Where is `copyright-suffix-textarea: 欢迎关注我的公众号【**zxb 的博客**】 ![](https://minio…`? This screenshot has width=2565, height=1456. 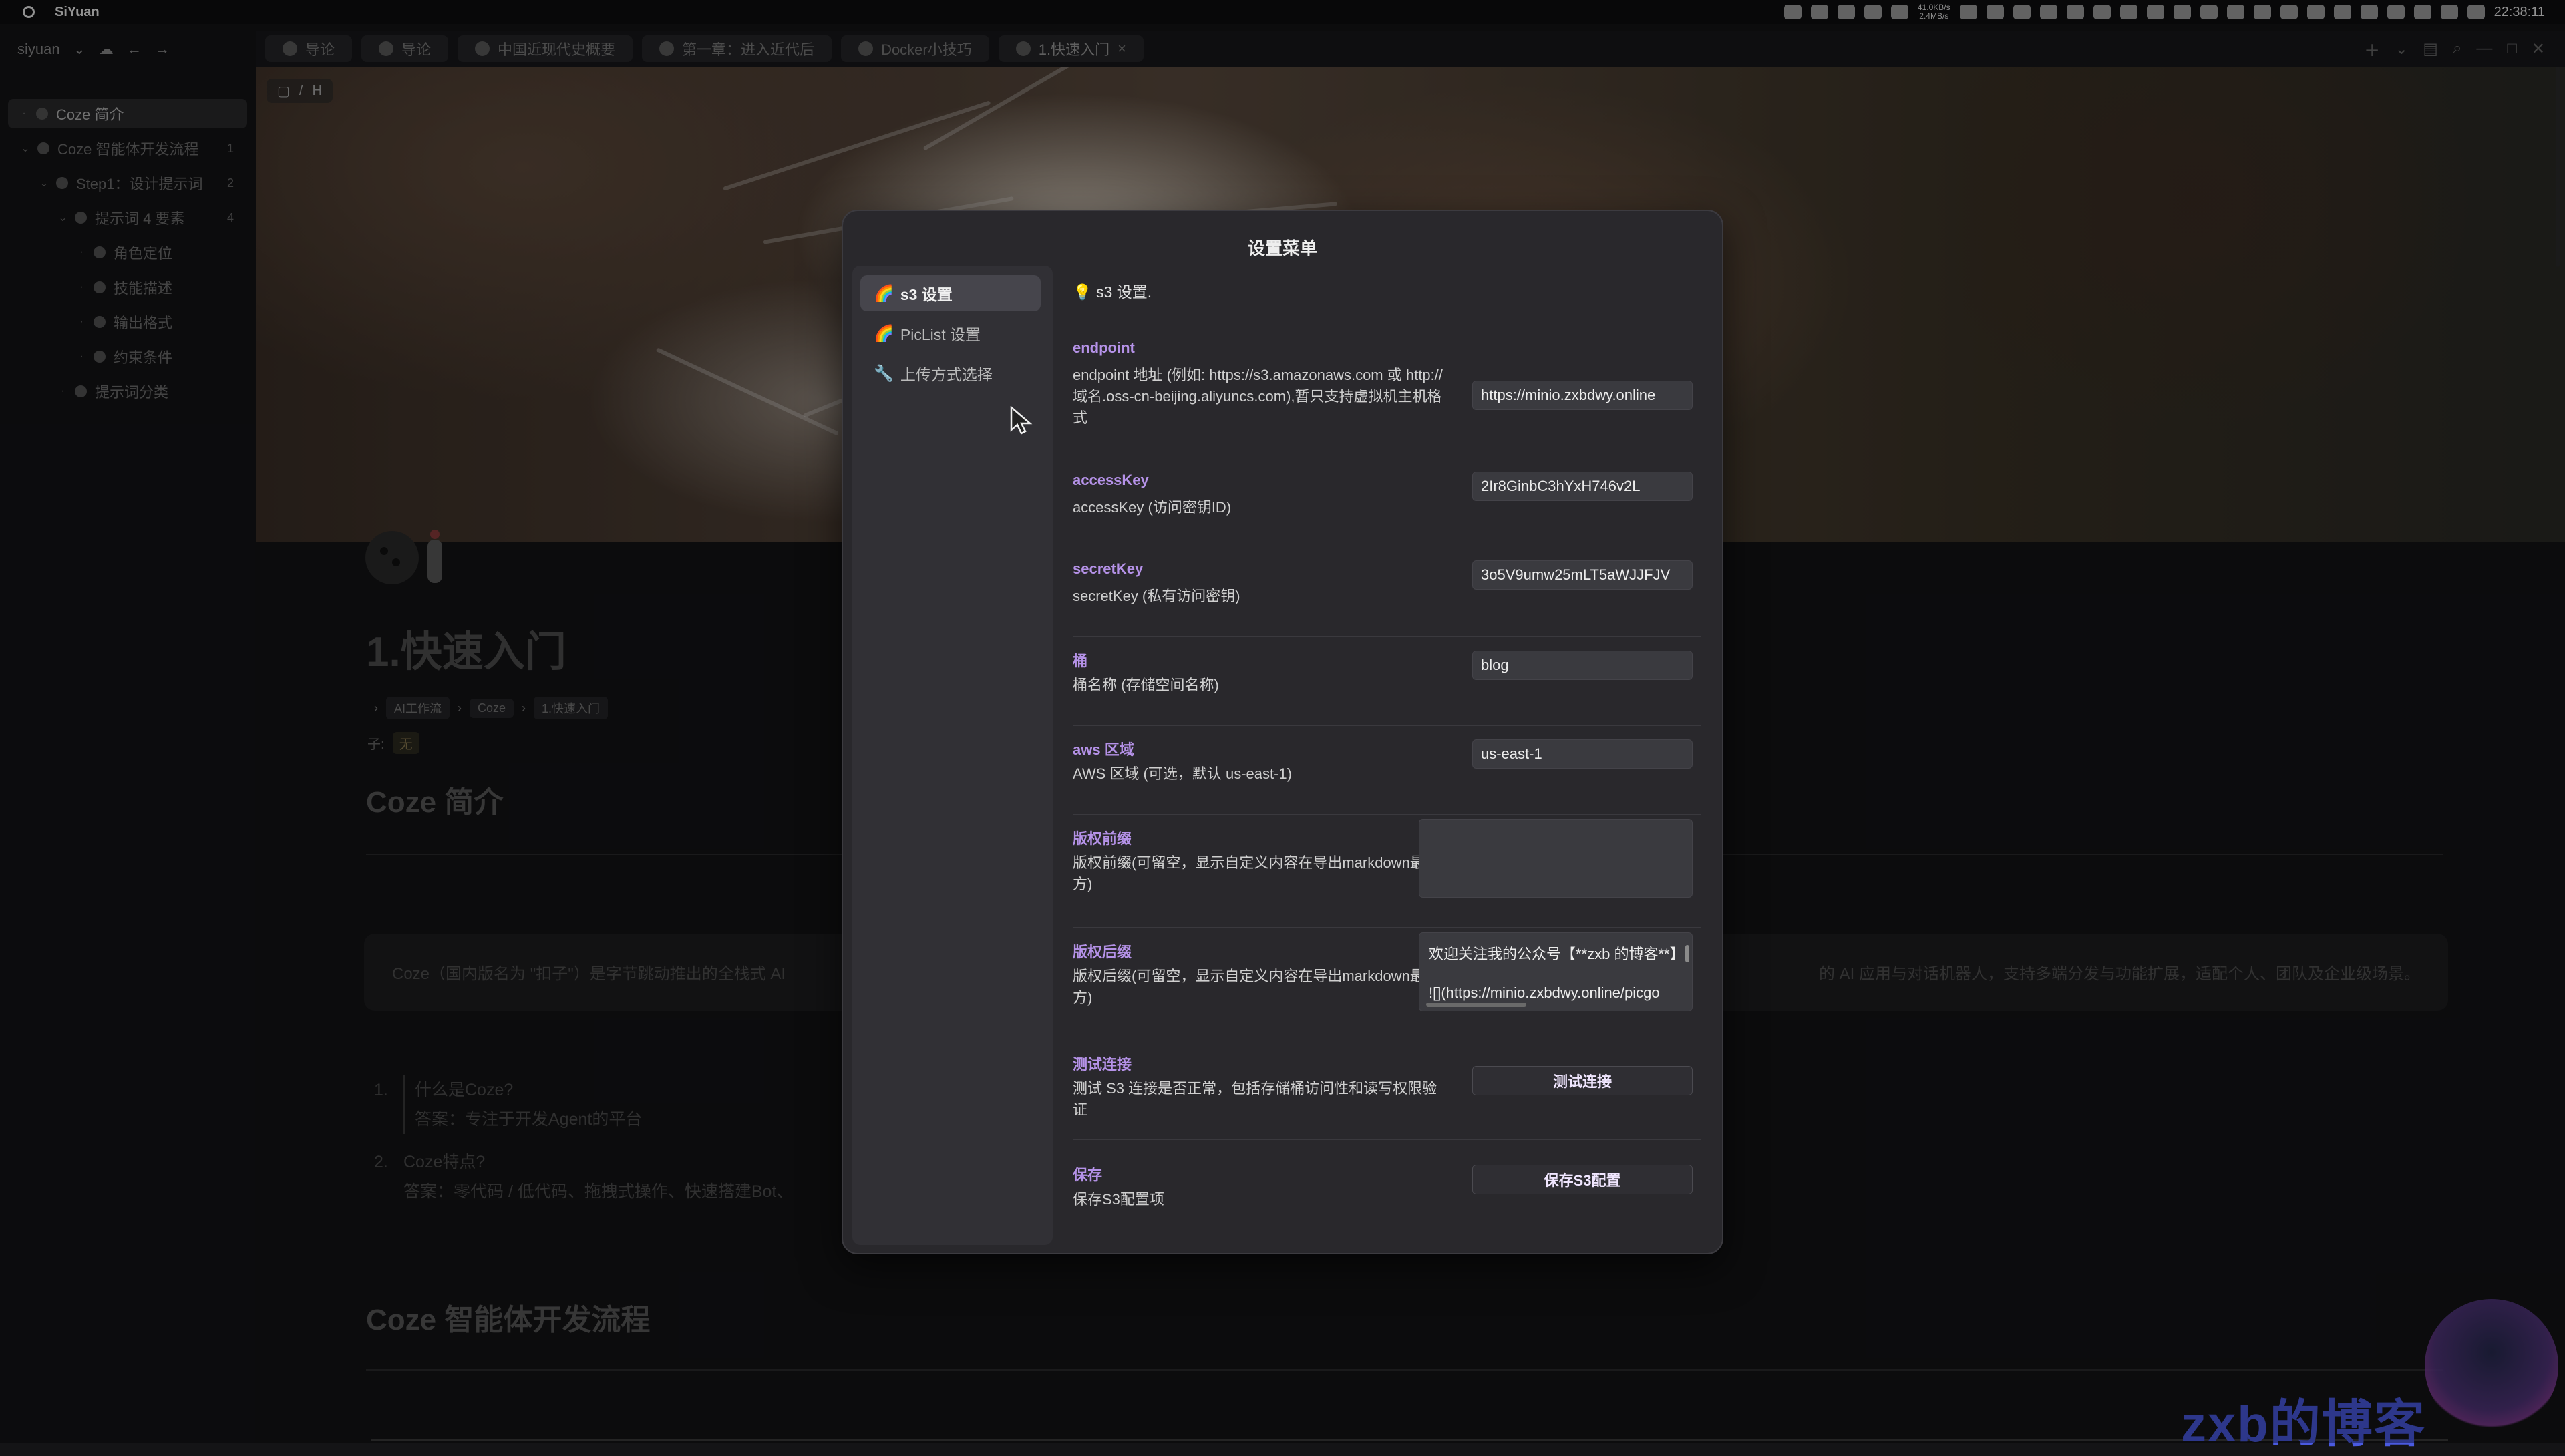
copyright-suffix-textarea: 欢迎关注我的公众号【**zxb 的博客**】 ![](https://minio… is located at coordinates (1556, 971).